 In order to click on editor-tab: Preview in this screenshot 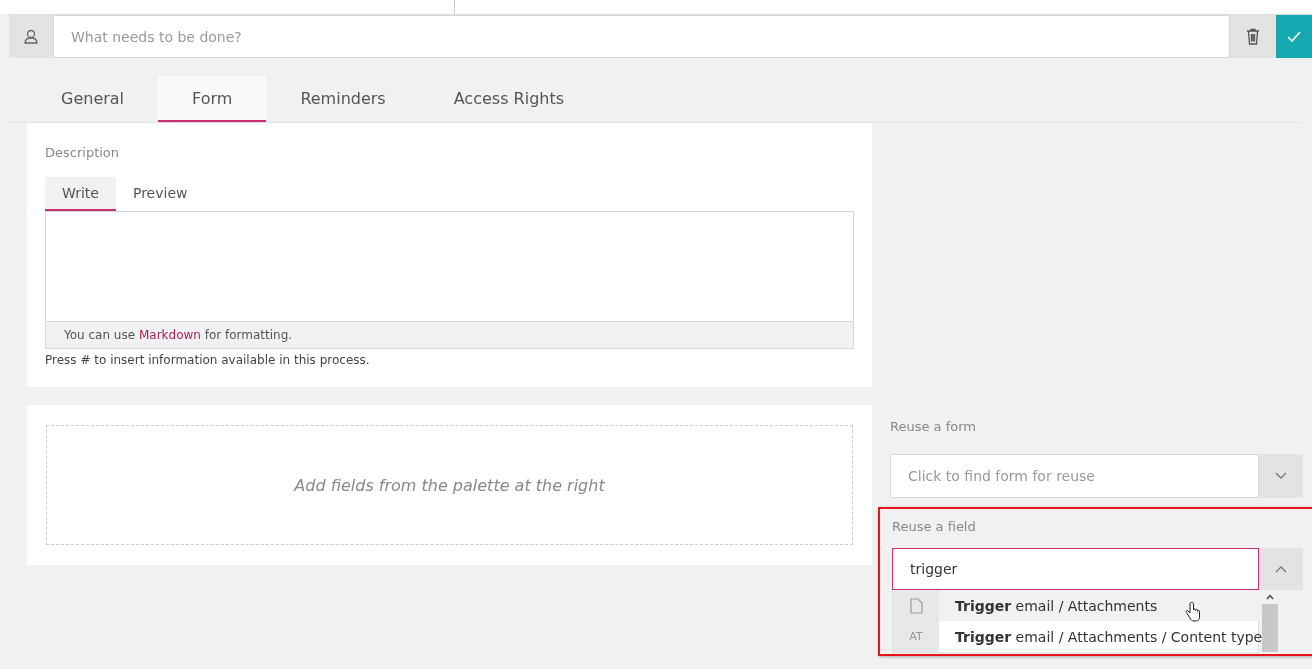, I will do `click(160, 194)`.